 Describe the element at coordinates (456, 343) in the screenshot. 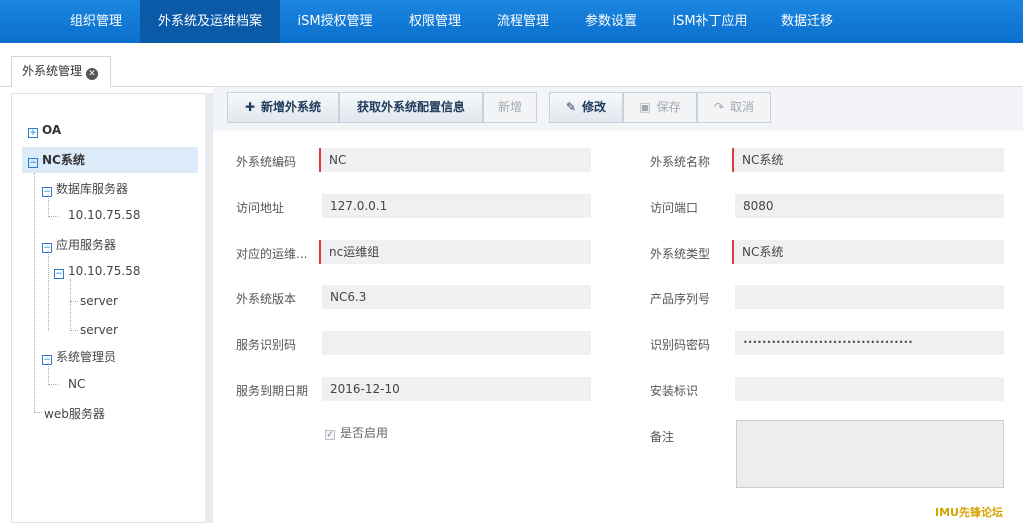

I see `service-id-field` at that location.